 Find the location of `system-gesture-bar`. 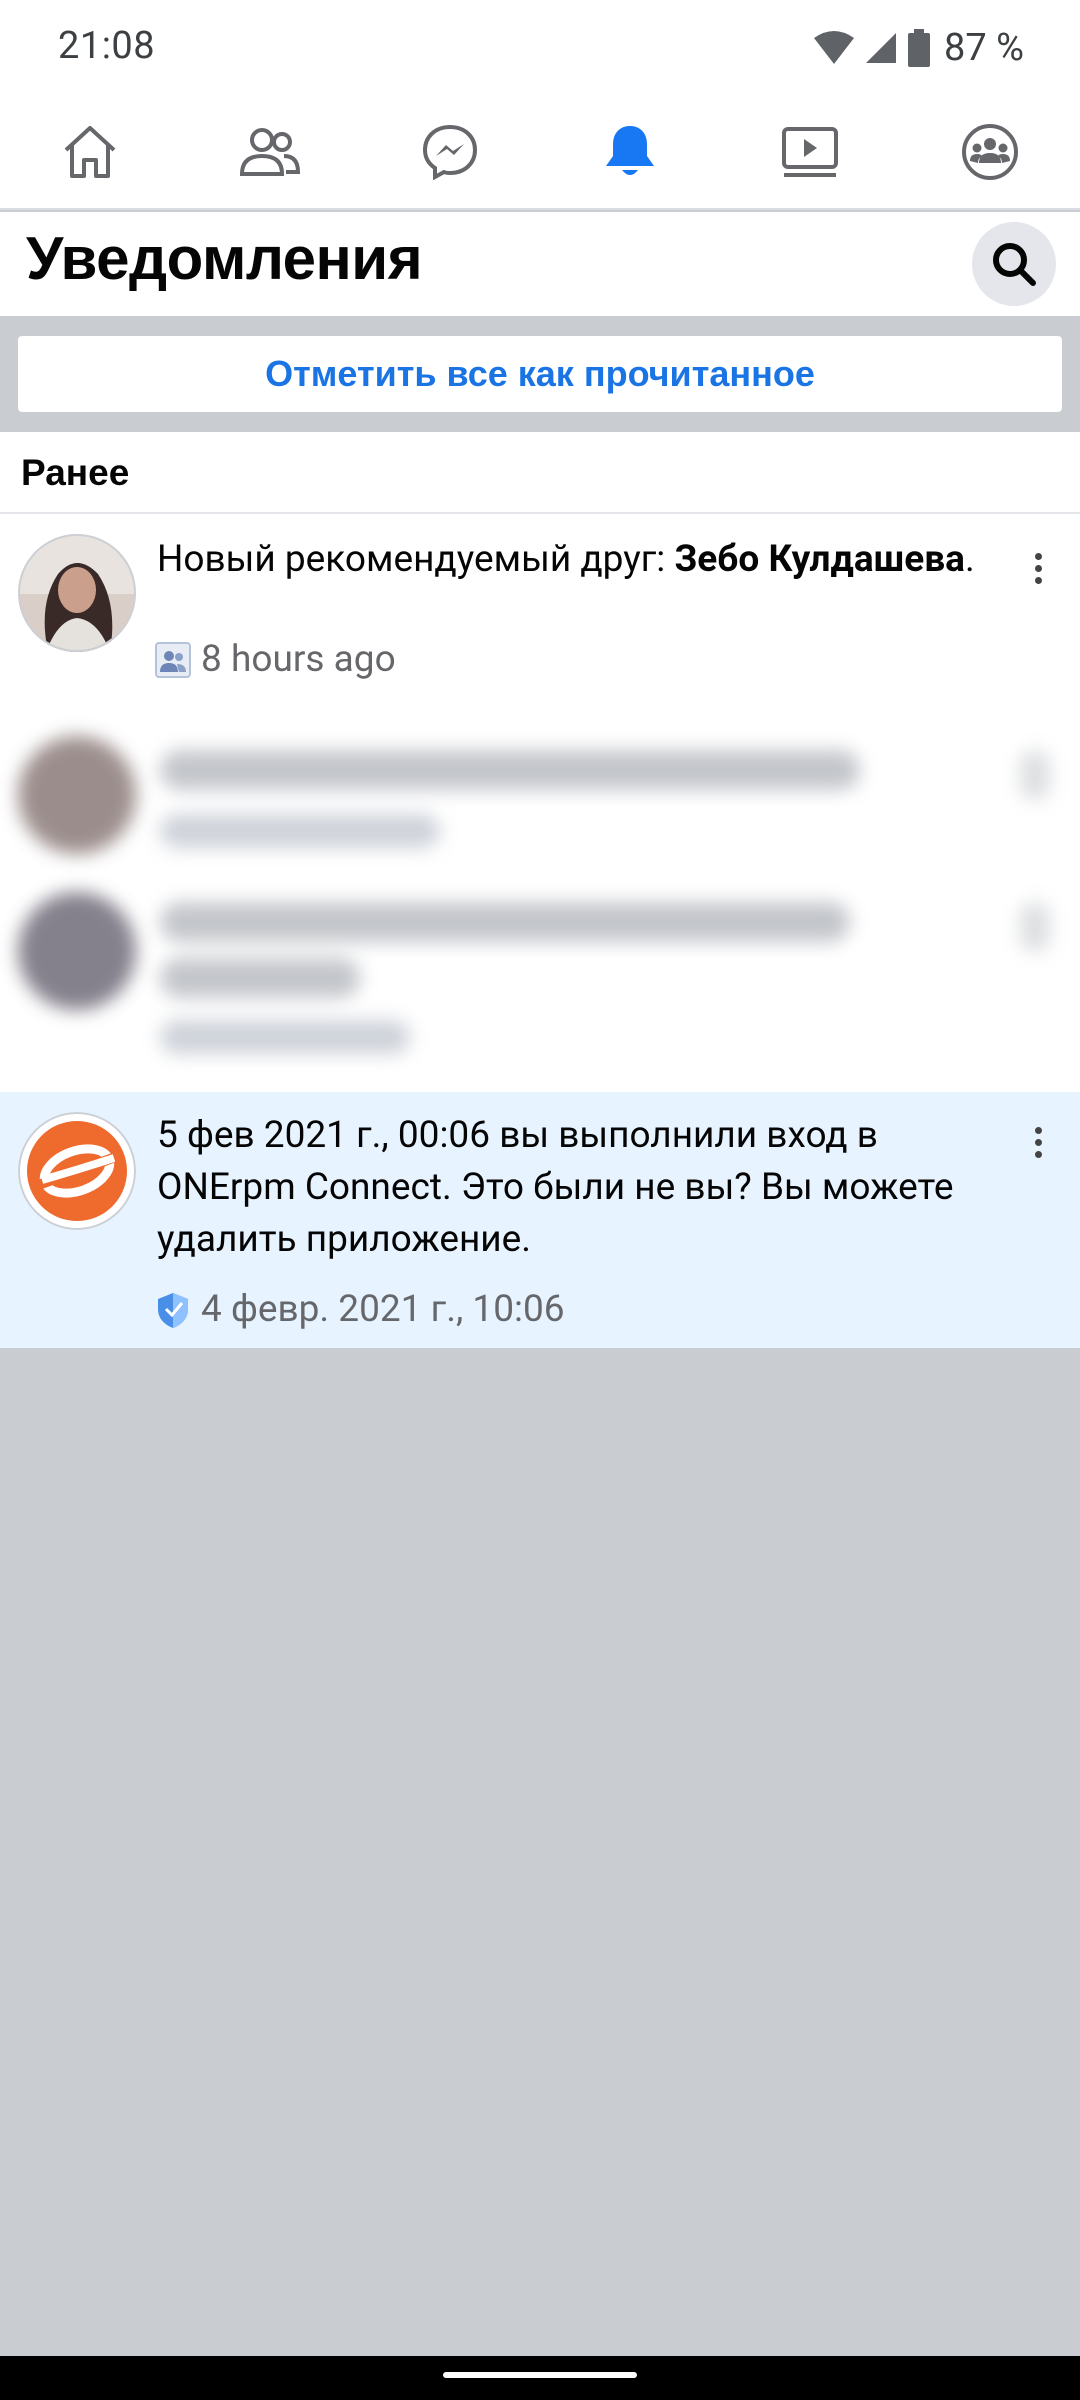

system-gesture-bar is located at coordinates (540, 2378).